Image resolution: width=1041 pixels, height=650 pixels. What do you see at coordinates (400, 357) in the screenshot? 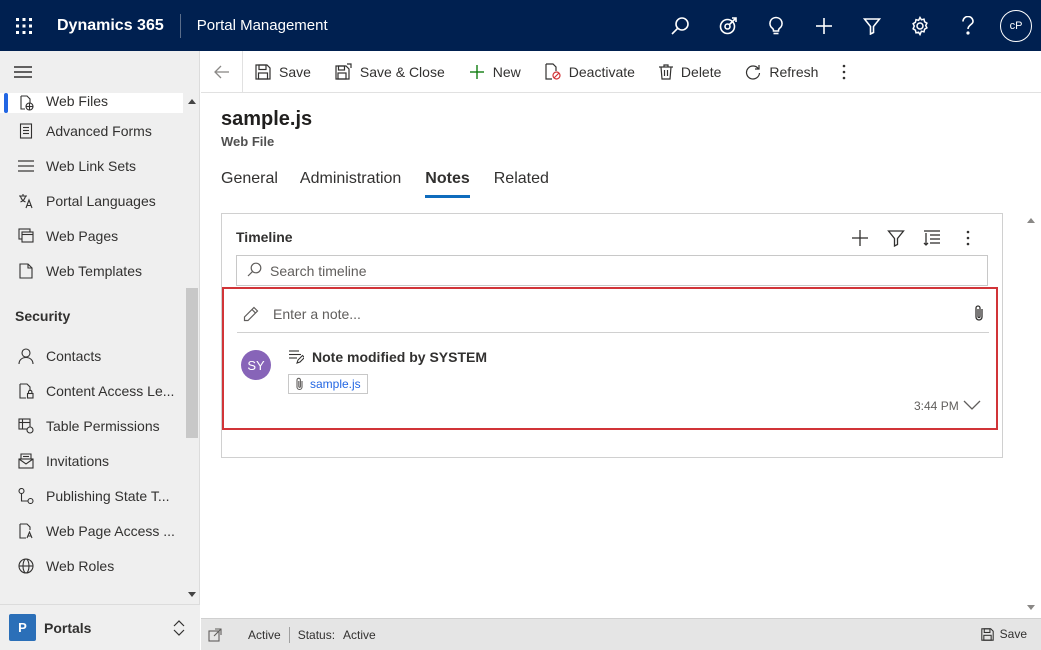
I see `note-entry-title-text: Note modified by SYSTEM` at bounding box center [400, 357].